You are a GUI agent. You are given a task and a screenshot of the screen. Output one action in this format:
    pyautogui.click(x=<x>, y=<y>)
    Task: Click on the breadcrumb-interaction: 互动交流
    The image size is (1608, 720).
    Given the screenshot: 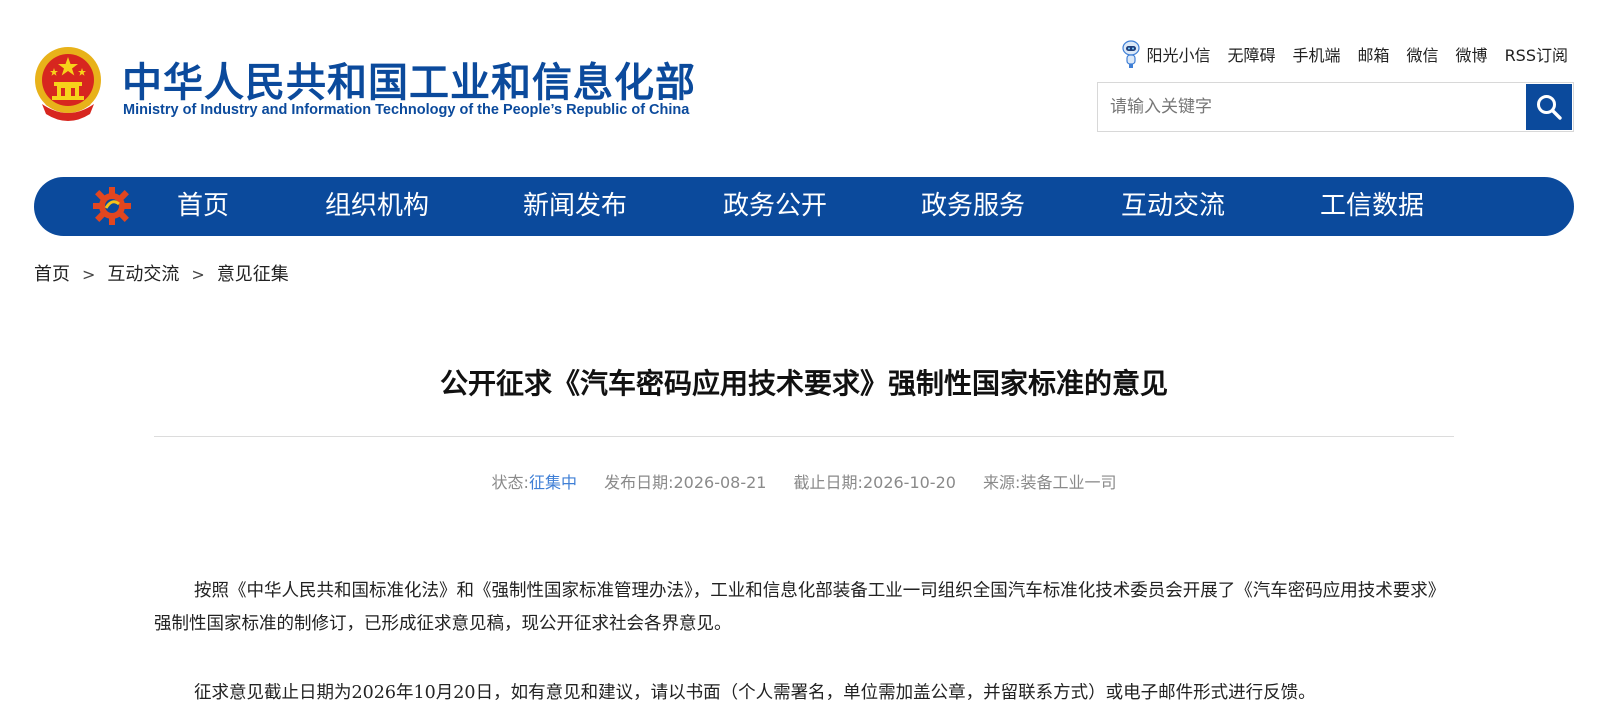 What is the action you would take?
    pyautogui.click(x=143, y=274)
    